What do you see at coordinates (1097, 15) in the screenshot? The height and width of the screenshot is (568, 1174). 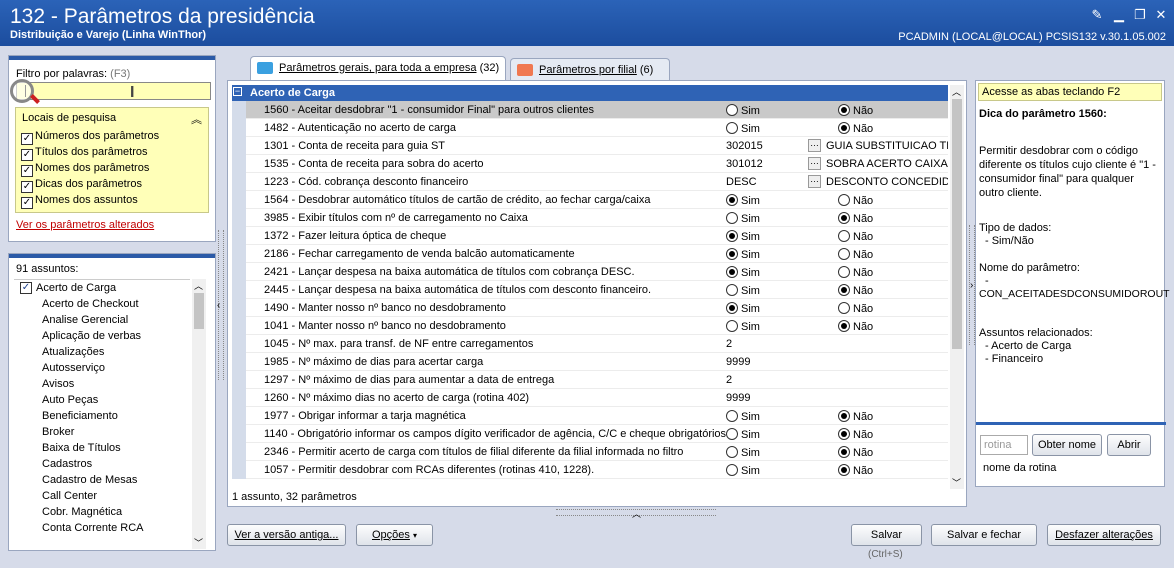 I see `edit-icon: ✎` at bounding box center [1097, 15].